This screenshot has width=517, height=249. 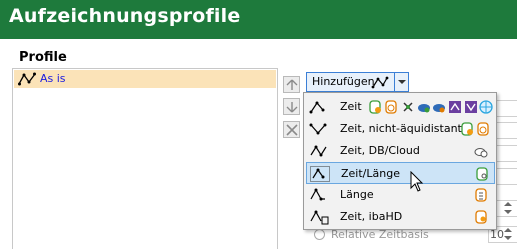 What do you see at coordinates (439, 108) in the screenshot?
I see `cloud2-icon` at bounding box center [439, 108].